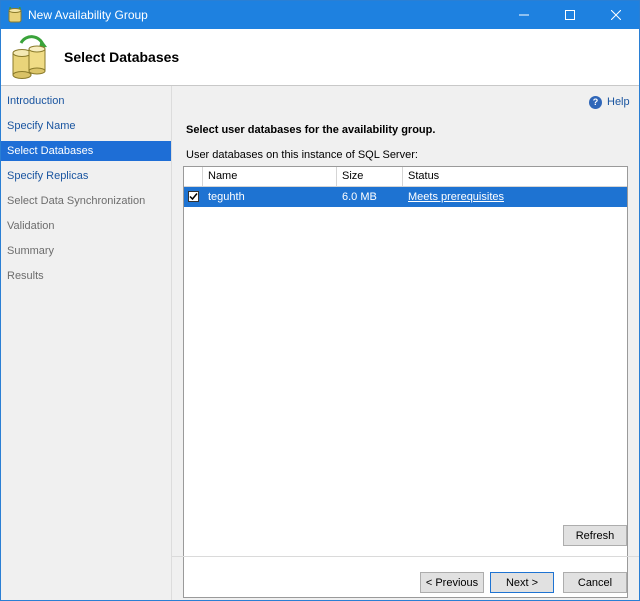 This screenshot has width=640, height=601. Describe the element at coordinates (595, 102) in the screenshot. I see `help-icon: ?` at that location.